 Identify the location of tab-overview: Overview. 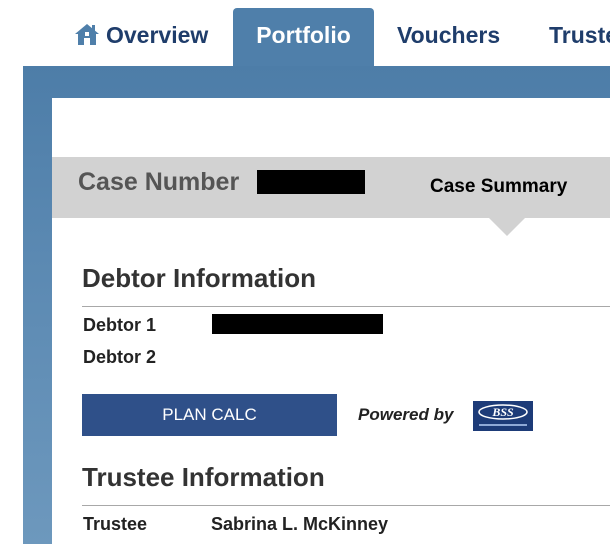
(141, 37).